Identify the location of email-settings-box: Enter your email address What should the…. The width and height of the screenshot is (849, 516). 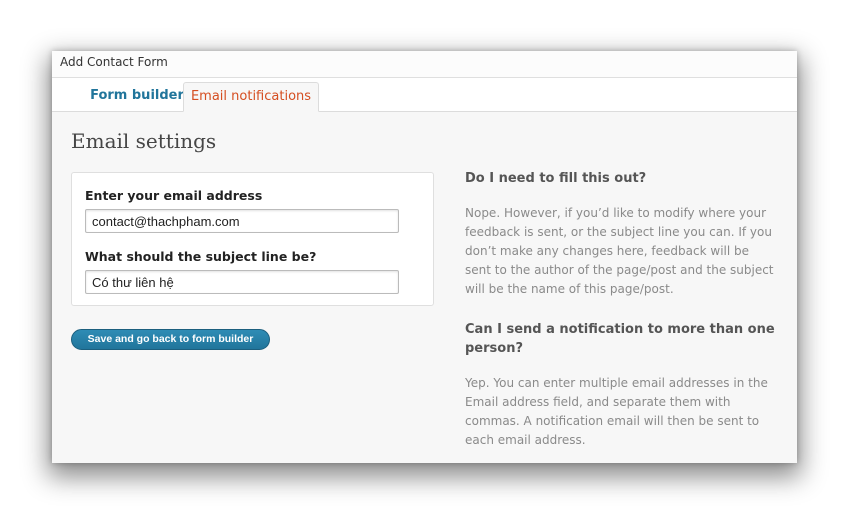
(252, 239).